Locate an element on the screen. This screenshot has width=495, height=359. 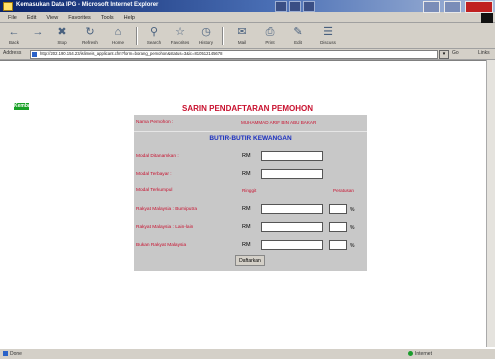
modal-ditanamkan-input is located at coordinates (292, 156).